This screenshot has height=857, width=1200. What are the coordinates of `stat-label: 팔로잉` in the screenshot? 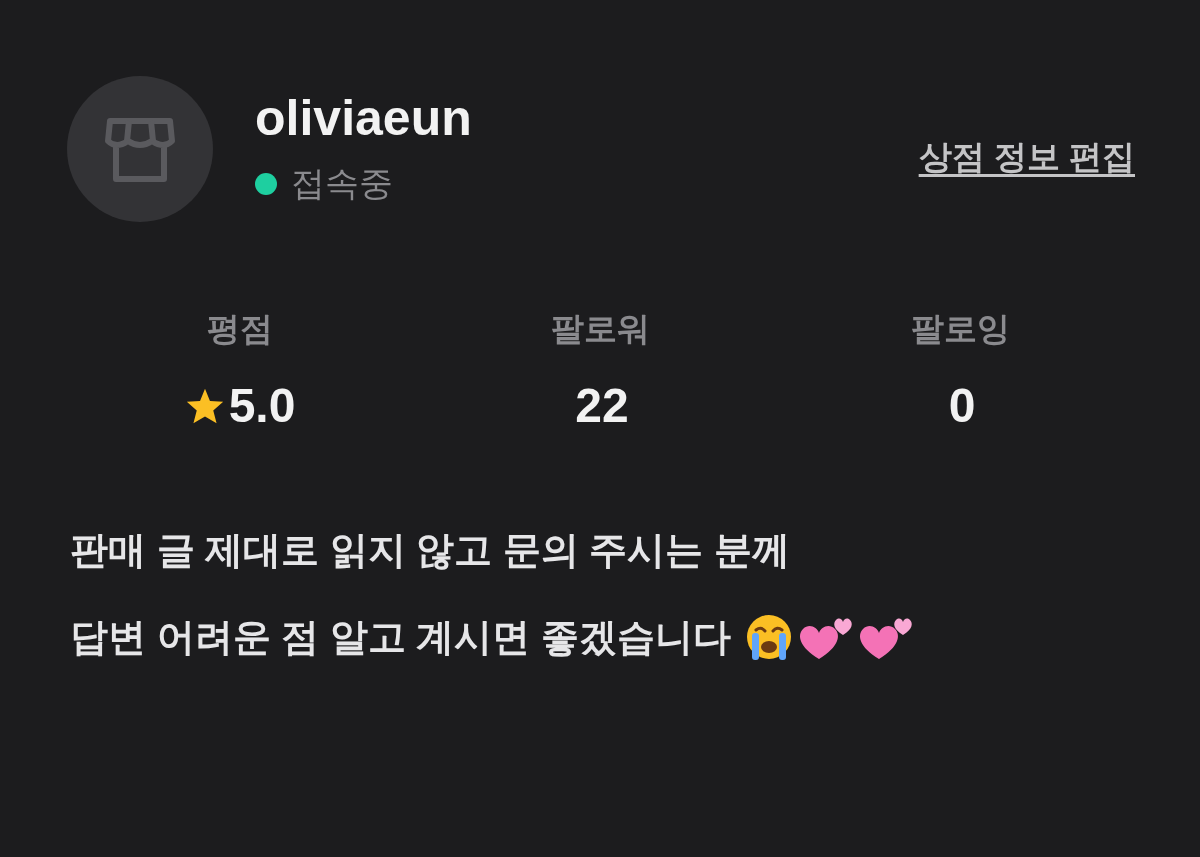 It's located at (960, 329).